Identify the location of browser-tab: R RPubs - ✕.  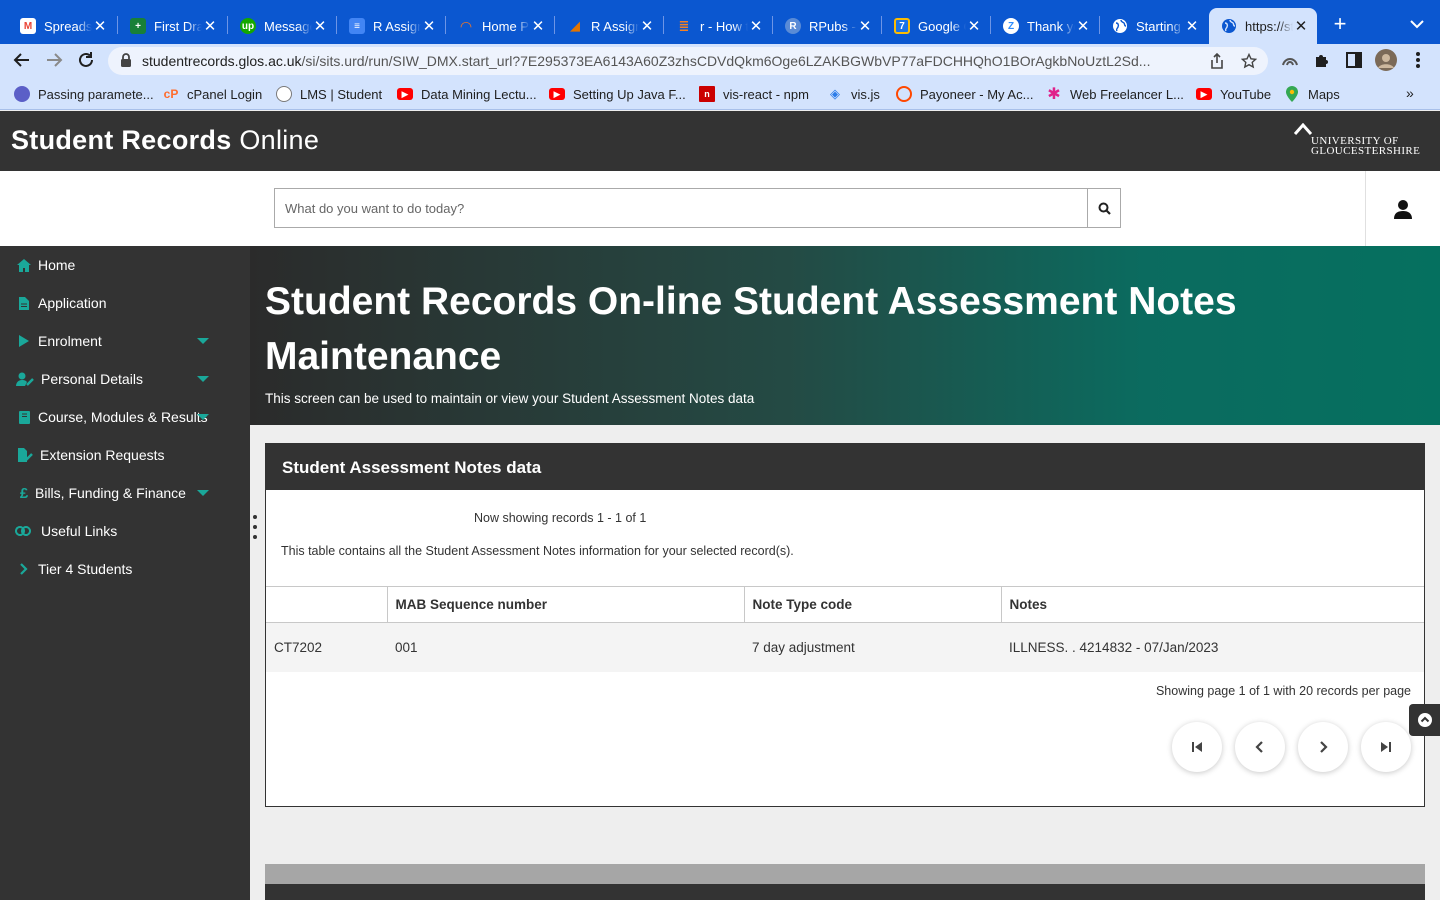
(827, 26).